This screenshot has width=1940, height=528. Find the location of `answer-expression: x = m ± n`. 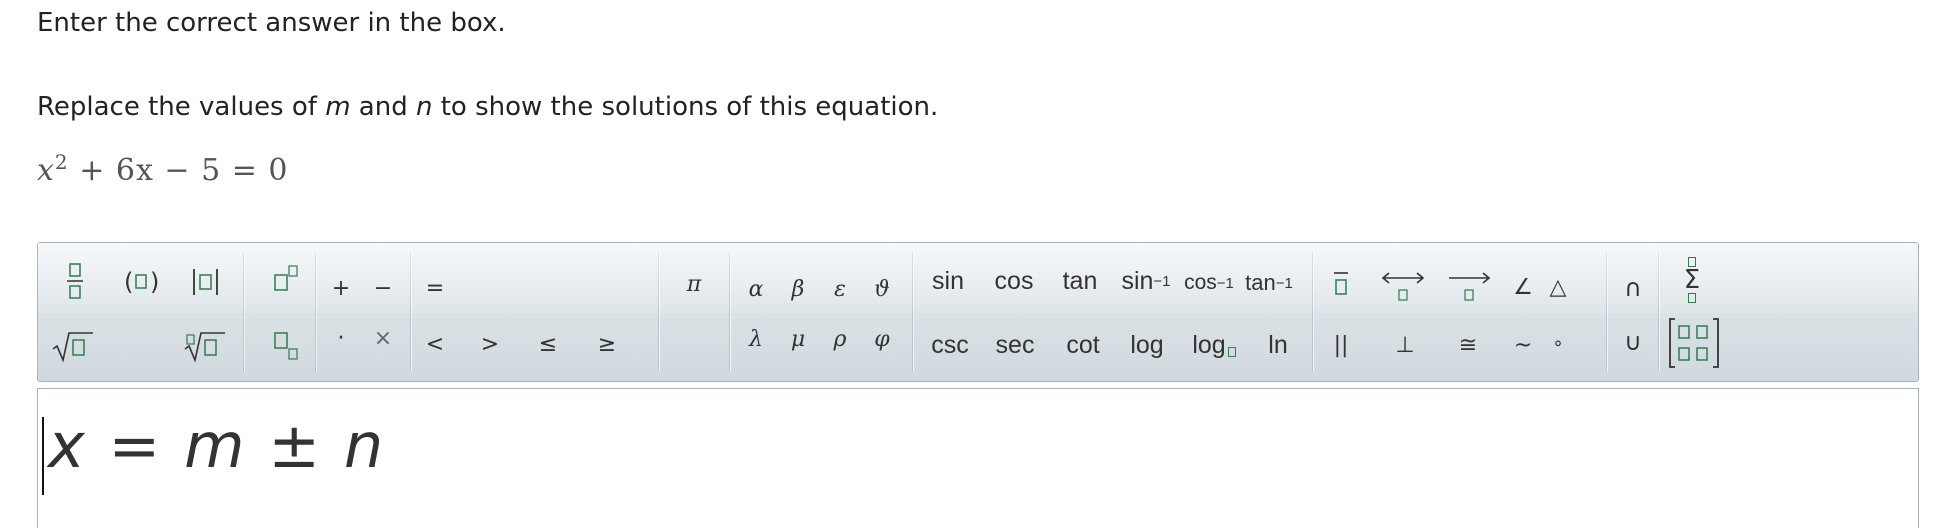

answer-expression: x = m ± n is located at coordinates (216, 445).